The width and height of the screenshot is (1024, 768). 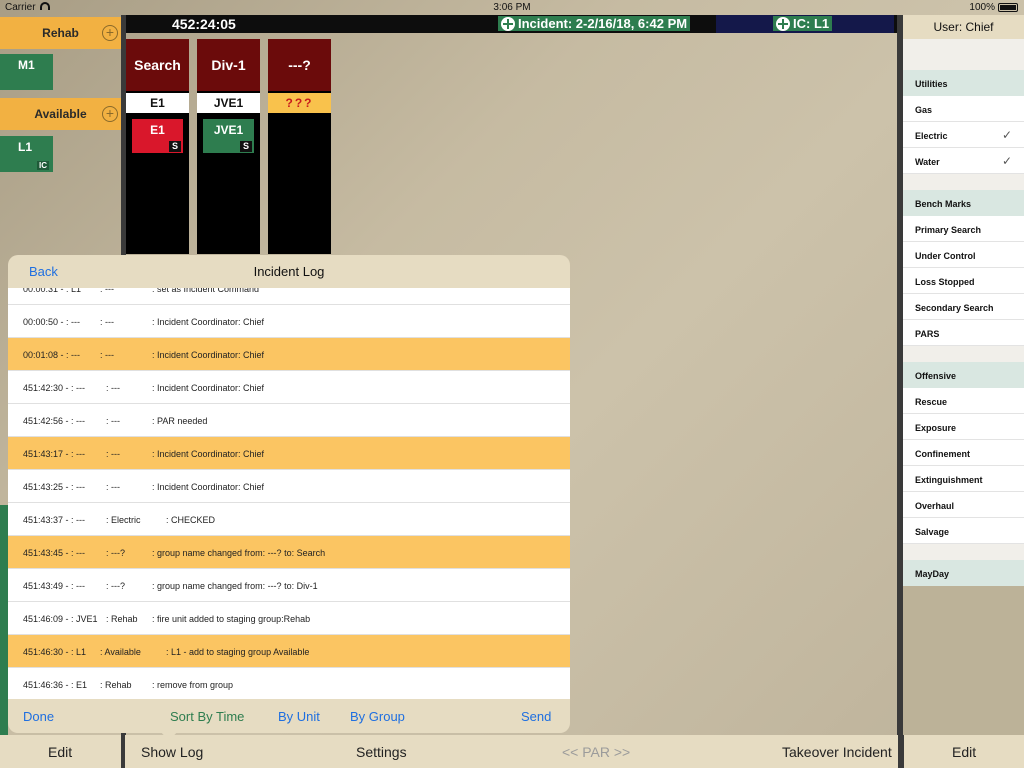 I want to click on item-label: Secondary Search, so click(x=954, y=308).